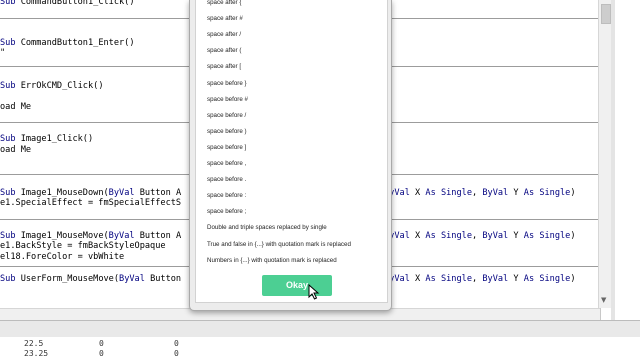 The width and height of the screenshot is (640, 360). Describe the element at coordinates (227, 131) in the screenshot. I see `format-rule-item: space before )` at that location.